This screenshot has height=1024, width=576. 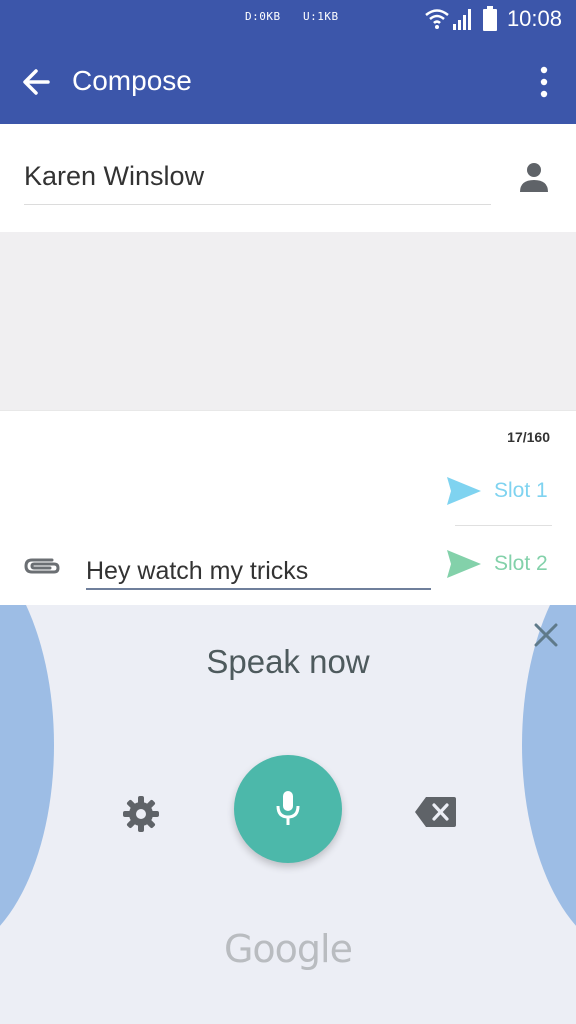 What do you see at coordinates (42, 566) in the screenshot?
I see `paperclip-icon` at bounding box center [42, 566].